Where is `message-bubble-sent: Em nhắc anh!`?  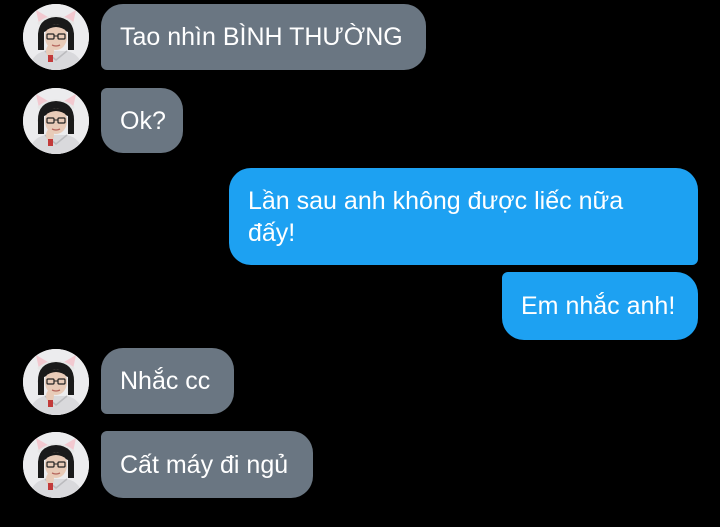 message-bubble-sent: Em nhắc anh! is located at coordinates (600, 306).